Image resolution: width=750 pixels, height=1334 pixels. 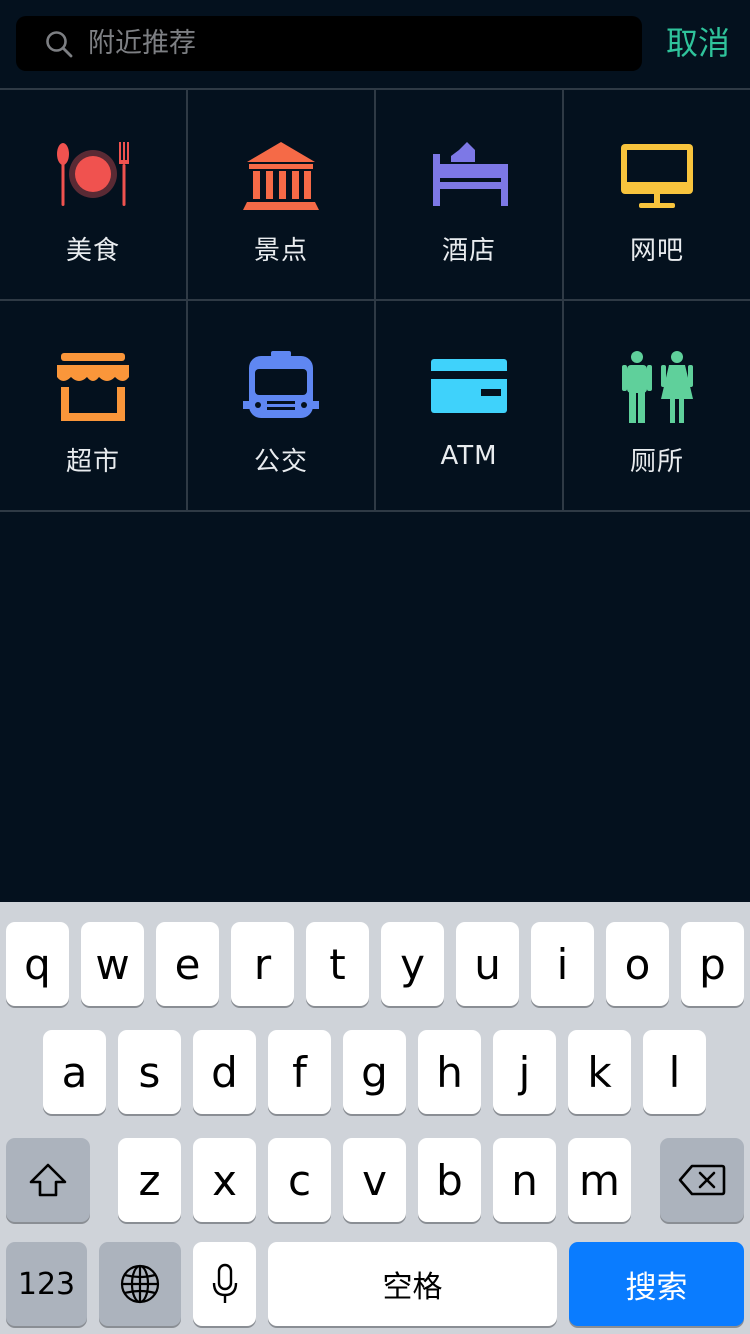 What do you see at coordinates (59, 43) in the screenshot?
I see `search-icon` at bounding box center [59, 43].